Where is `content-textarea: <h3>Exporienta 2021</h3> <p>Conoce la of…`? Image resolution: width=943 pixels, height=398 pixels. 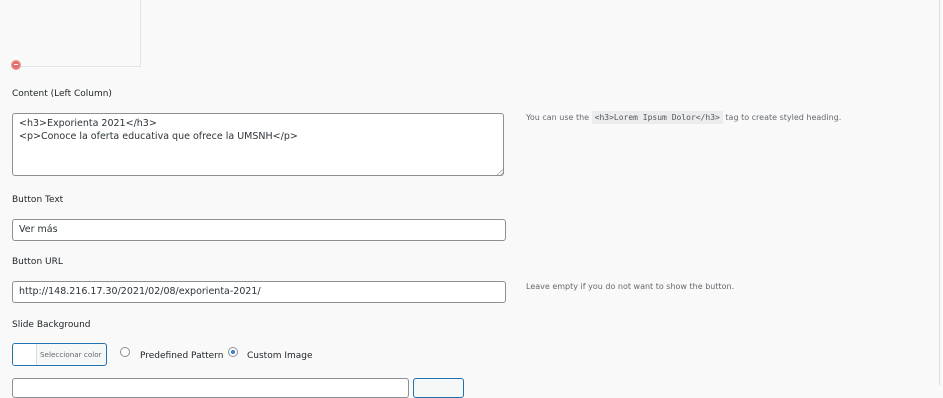
content-textarea: <h3>Exporienta 2021</h3> <p>Conoce la of… is located at coordinates (258, 144).